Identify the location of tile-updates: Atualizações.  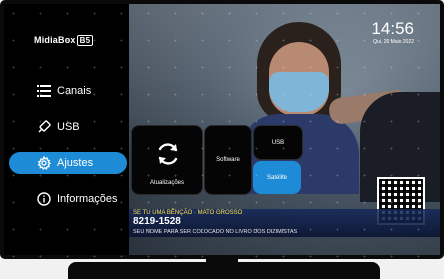
(167, 160).